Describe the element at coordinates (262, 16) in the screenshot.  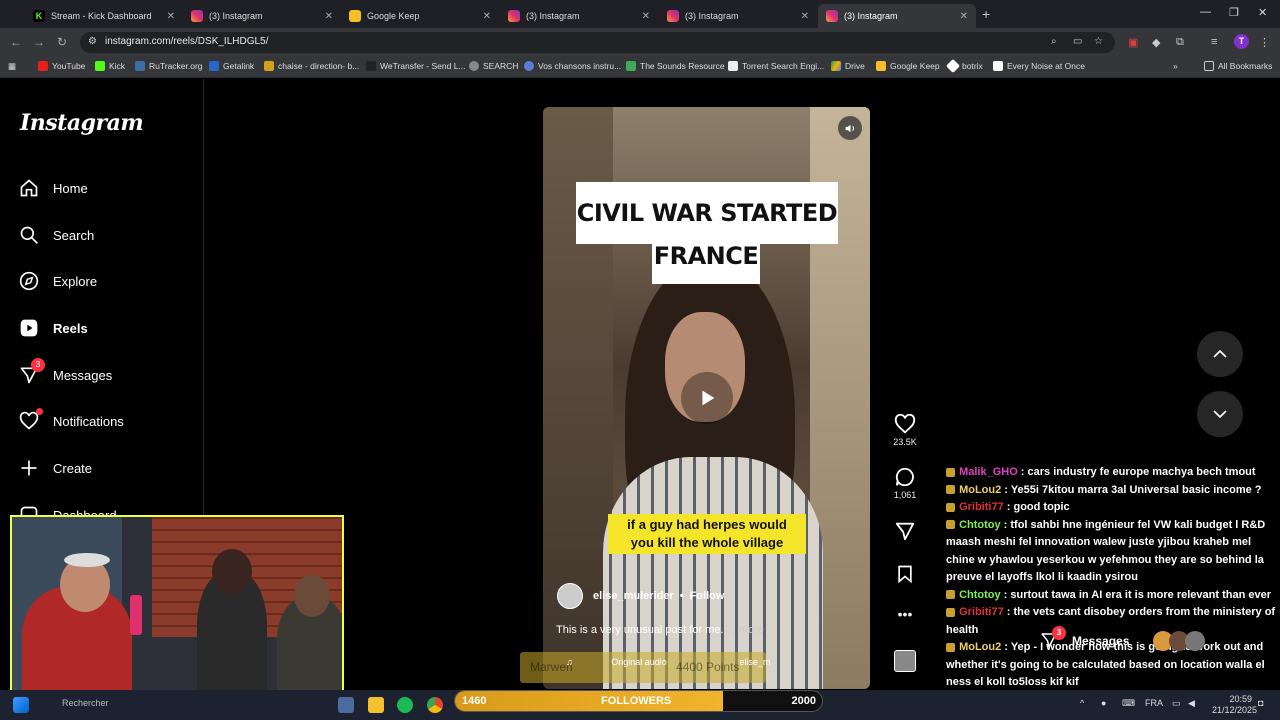
I see `tab-instagram-1: (3) Instagram ✕` at that location.